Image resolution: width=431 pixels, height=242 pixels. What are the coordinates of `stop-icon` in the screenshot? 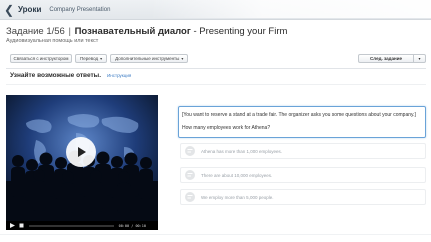 It's located at (21, 226).